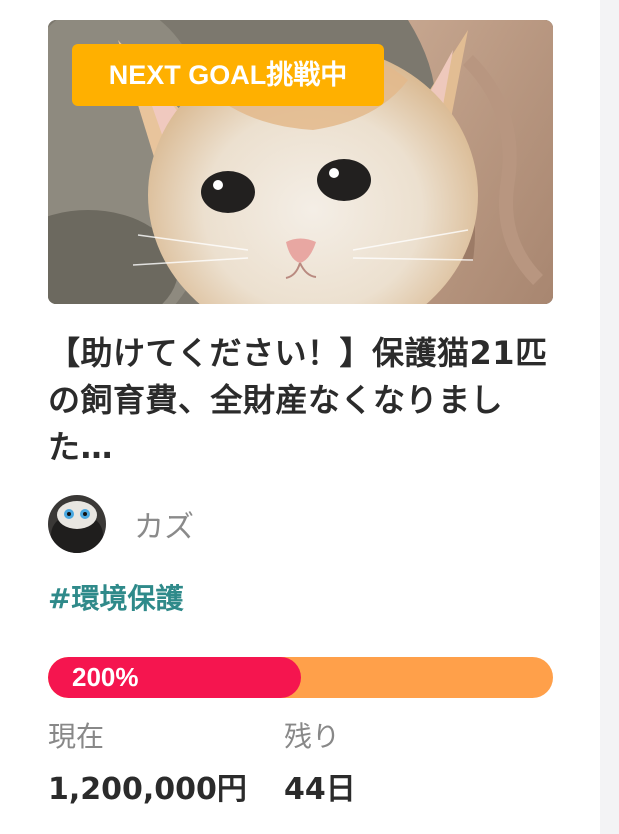 The height and width of the screenshot is (834, 619). What do you see at coordinates (312, 736) in the screenshot?
I see `remaining-label: 残り` at bounding box center [312, 736].